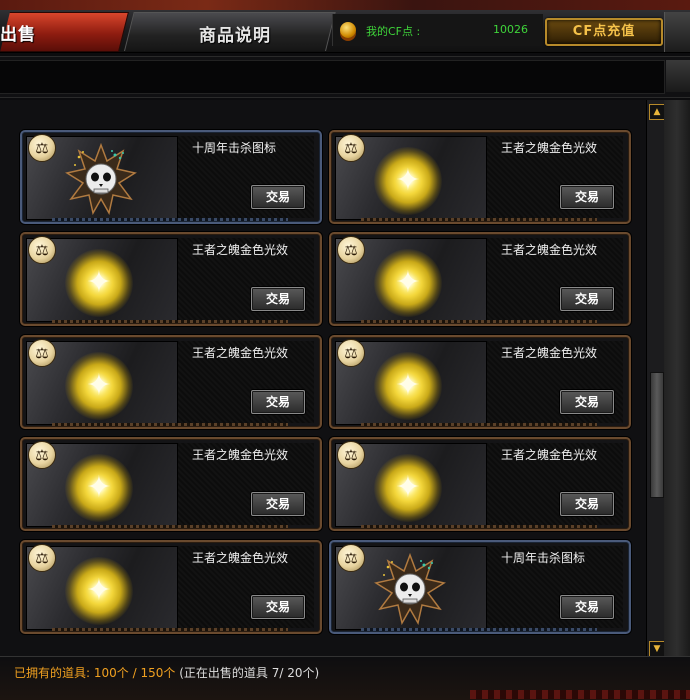  Describe the element at coordinates (348, 30) in the screenshot. I see `cf-coin-icon` at that location.